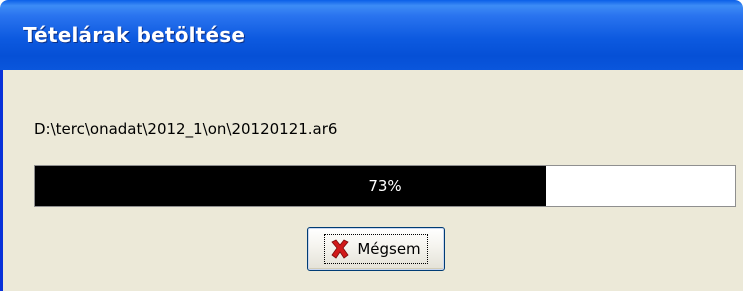 The image size is (743, 291). What do you see at coordinates (340, 249) in the screenshot?
I see `cancel-x-icon` at bounding box center [340, 249].